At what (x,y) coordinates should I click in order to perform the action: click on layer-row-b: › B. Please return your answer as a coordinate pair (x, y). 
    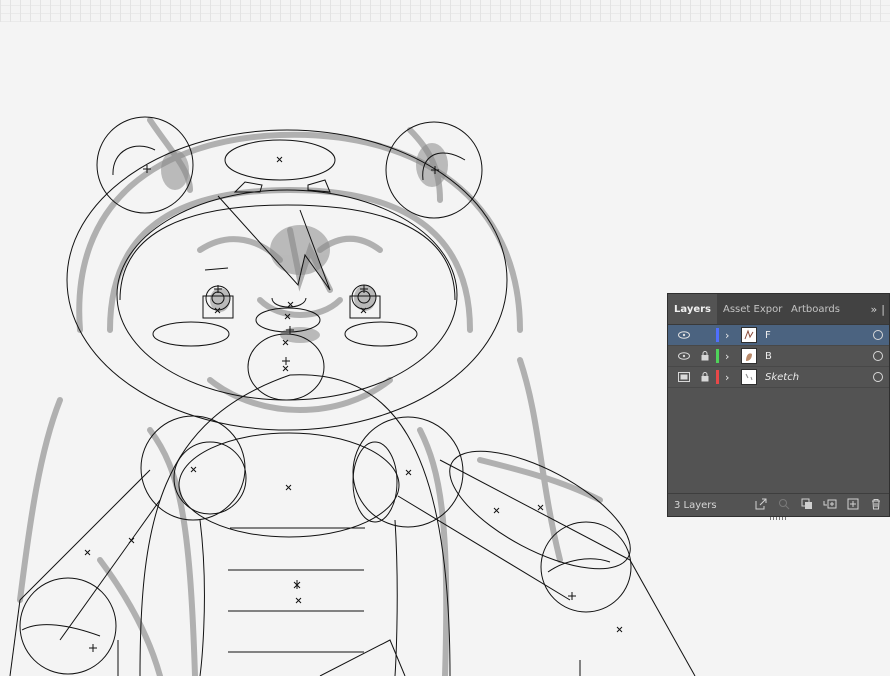
    Looking at the image, I should click on (778, 356).